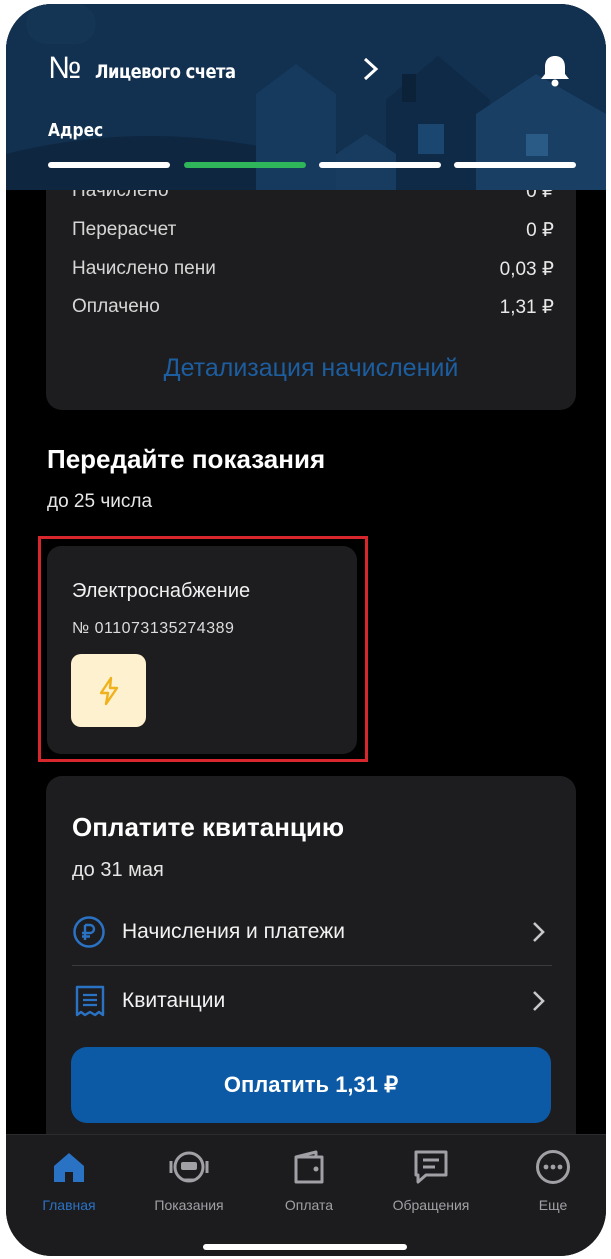 Image resolution: width=611 pixels, height=1259 pixels. Describe the element at coordinates (116, 306) in the screenshot. I see `paid-label: Оплачено` at that location.